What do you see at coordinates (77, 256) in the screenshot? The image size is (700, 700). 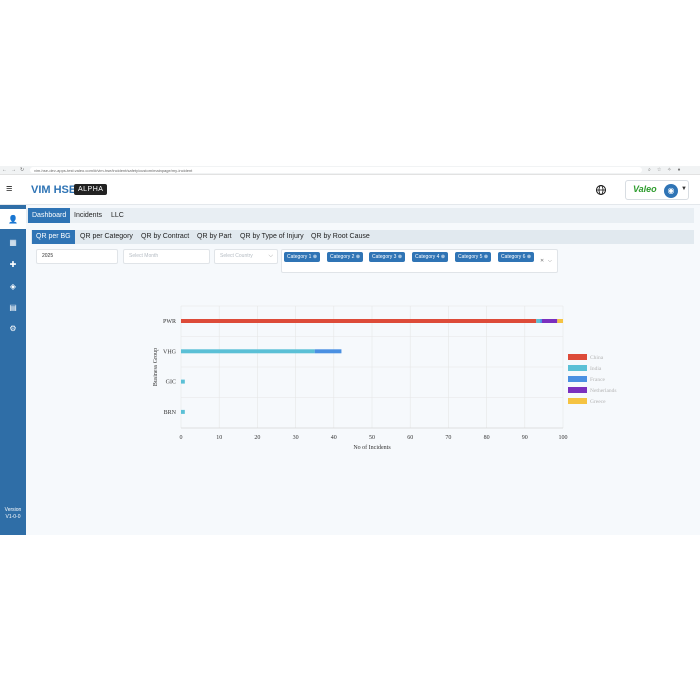 I see `year-select: 2025` at bounding box center [77, 256].